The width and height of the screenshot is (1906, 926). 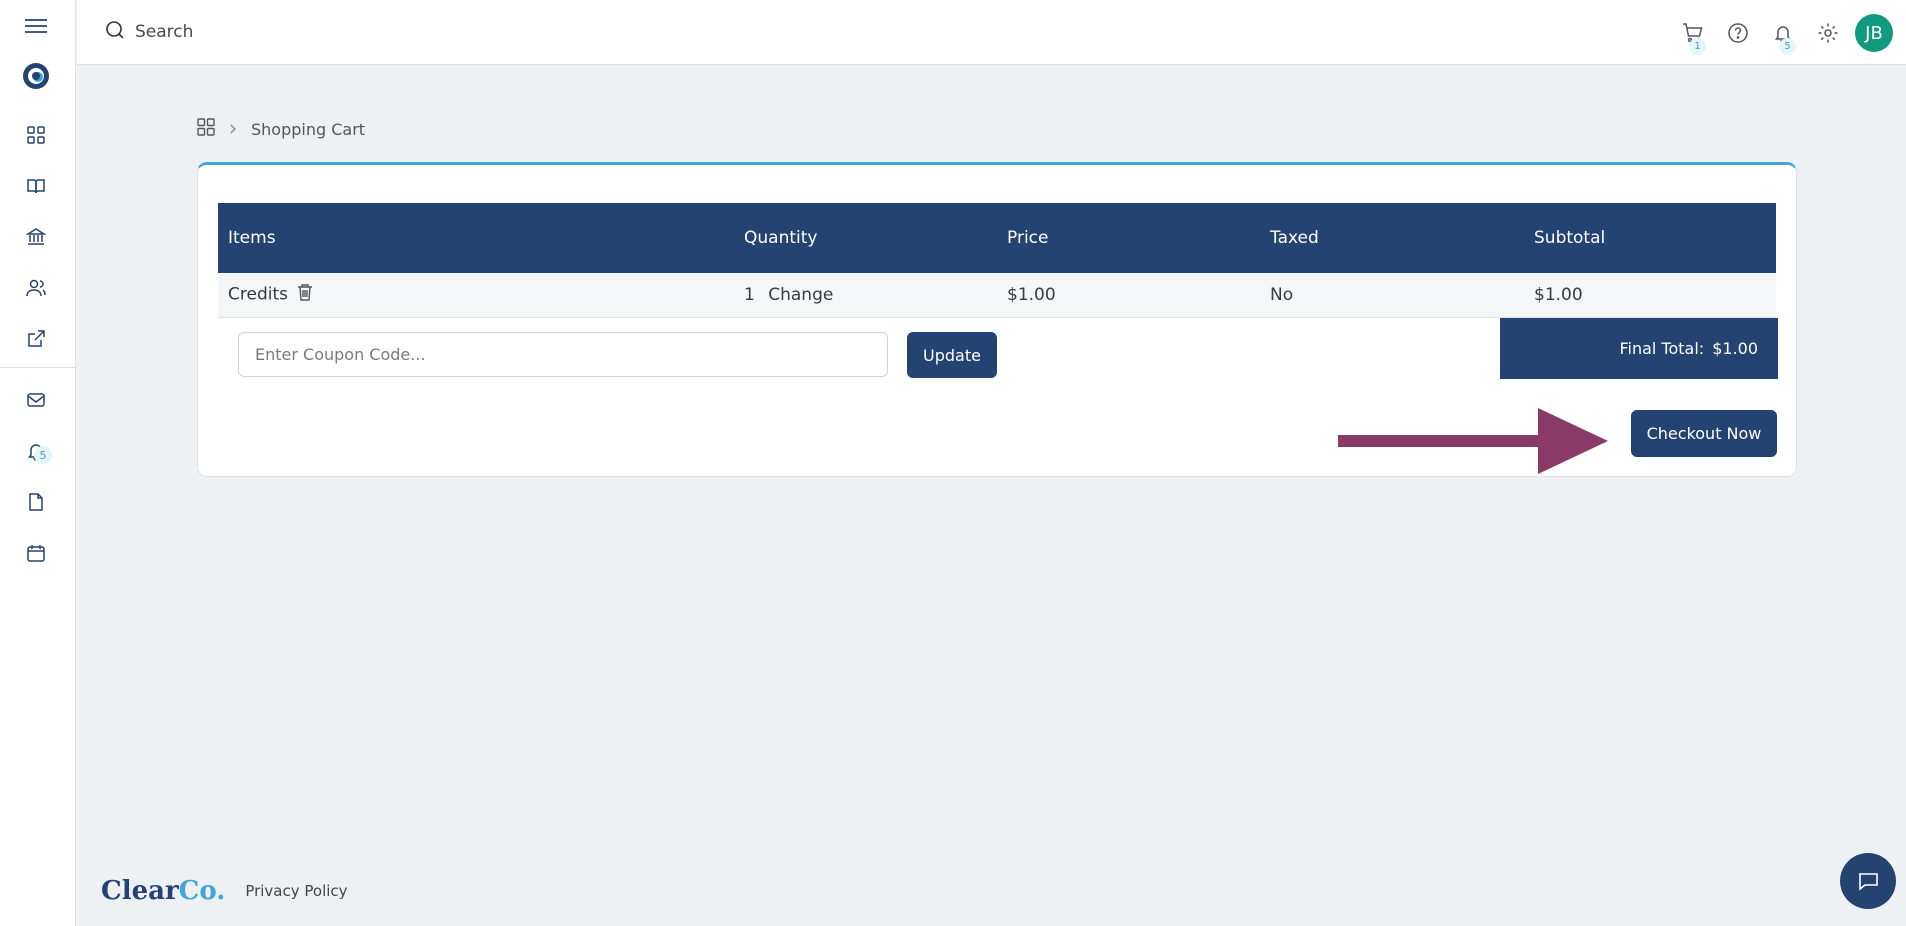 I want to click on update-button: Update, so click(x=952, y=355).